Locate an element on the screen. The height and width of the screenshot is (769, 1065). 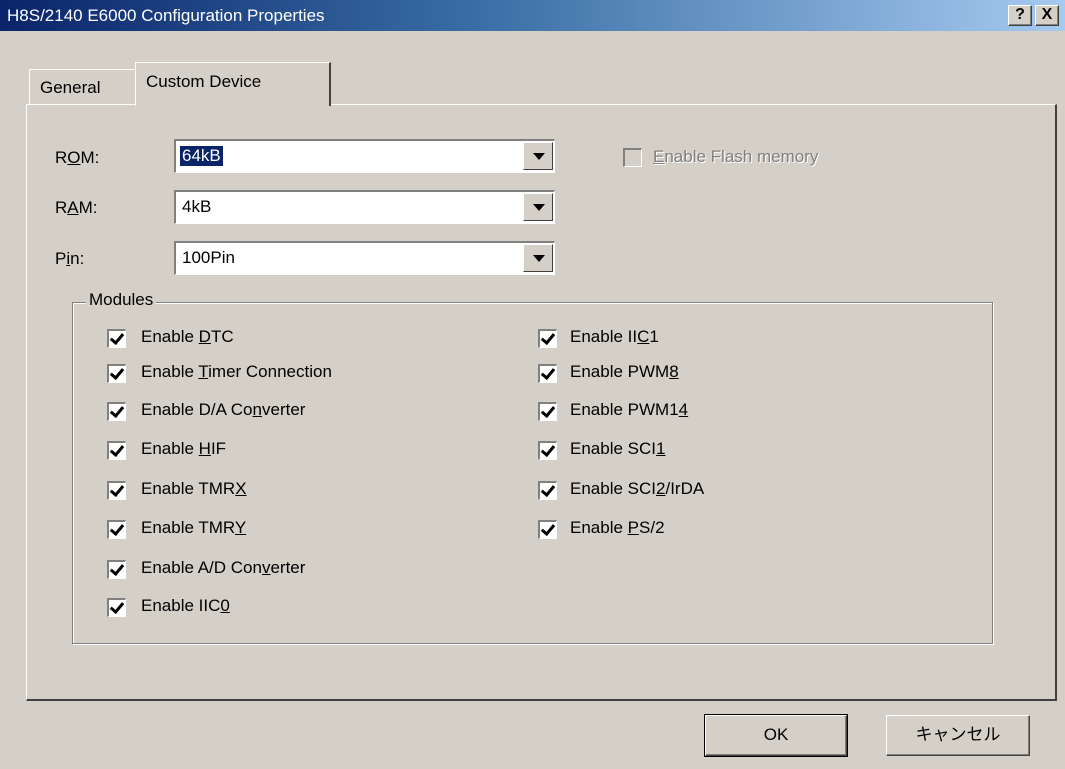
enable-timer-connection-checkbox is located at coordinates (116, 373).